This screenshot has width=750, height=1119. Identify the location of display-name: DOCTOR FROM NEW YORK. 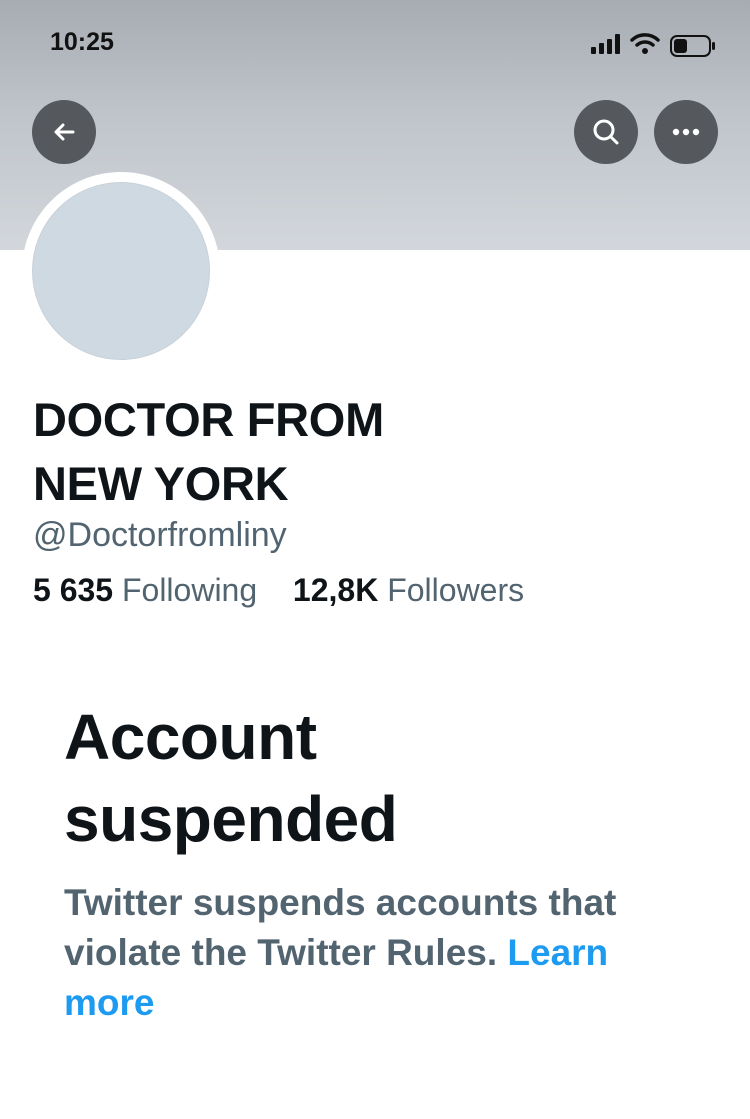
(313, 452).